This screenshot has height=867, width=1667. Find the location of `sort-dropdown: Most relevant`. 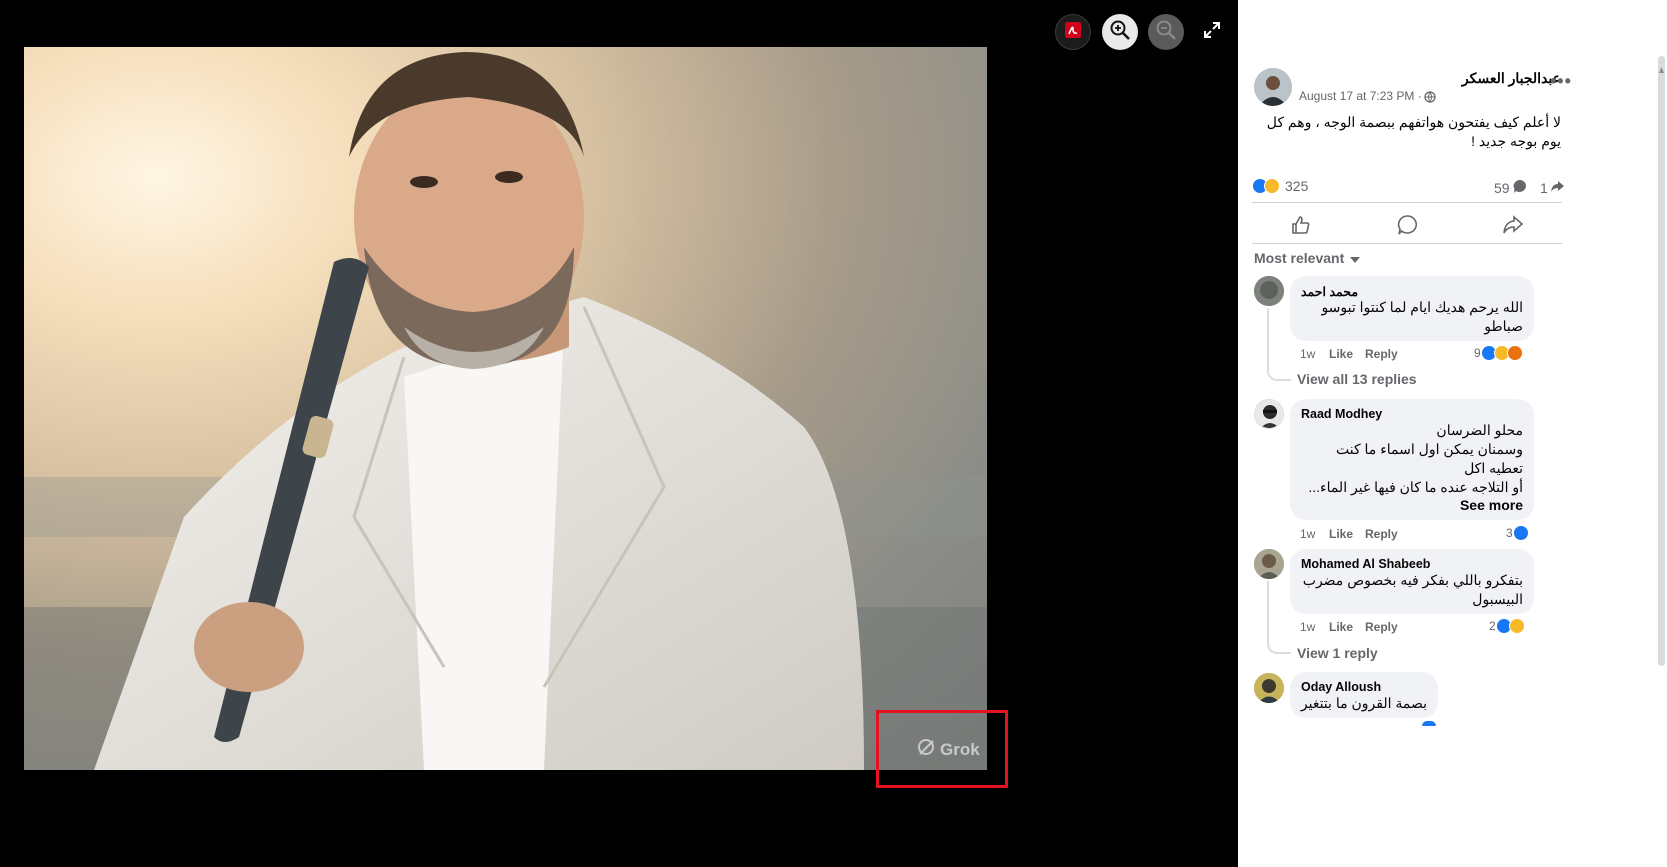

sort-dropdown: Most relevant is located at coordinates (1307, 258).